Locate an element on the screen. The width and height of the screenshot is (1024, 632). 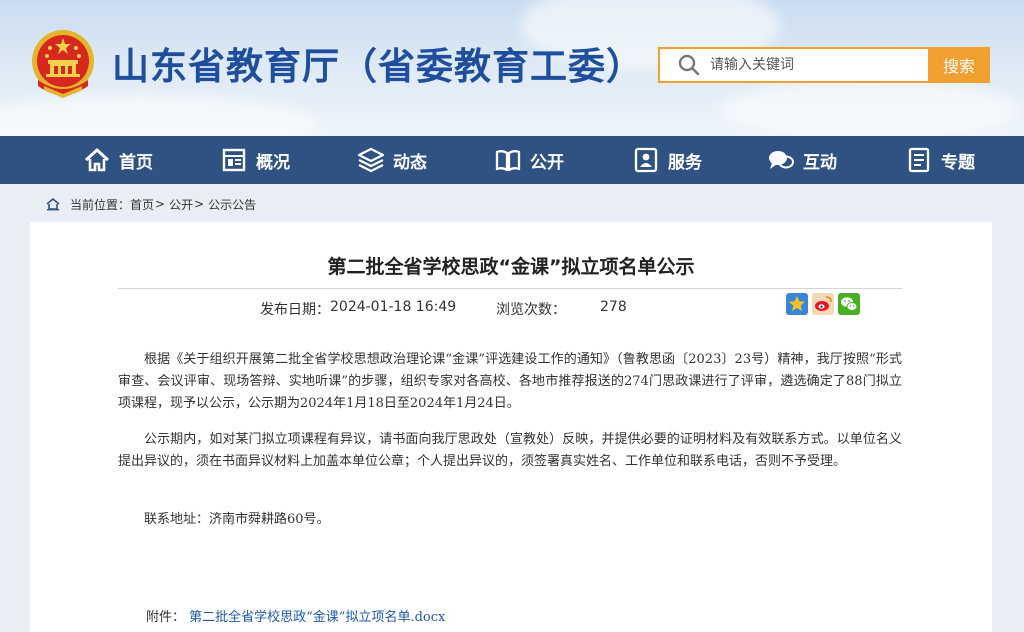
attachment: 附件： 第二批全省学校思政“金课”拟立项名单.docx is located at coordinates (295, 615).